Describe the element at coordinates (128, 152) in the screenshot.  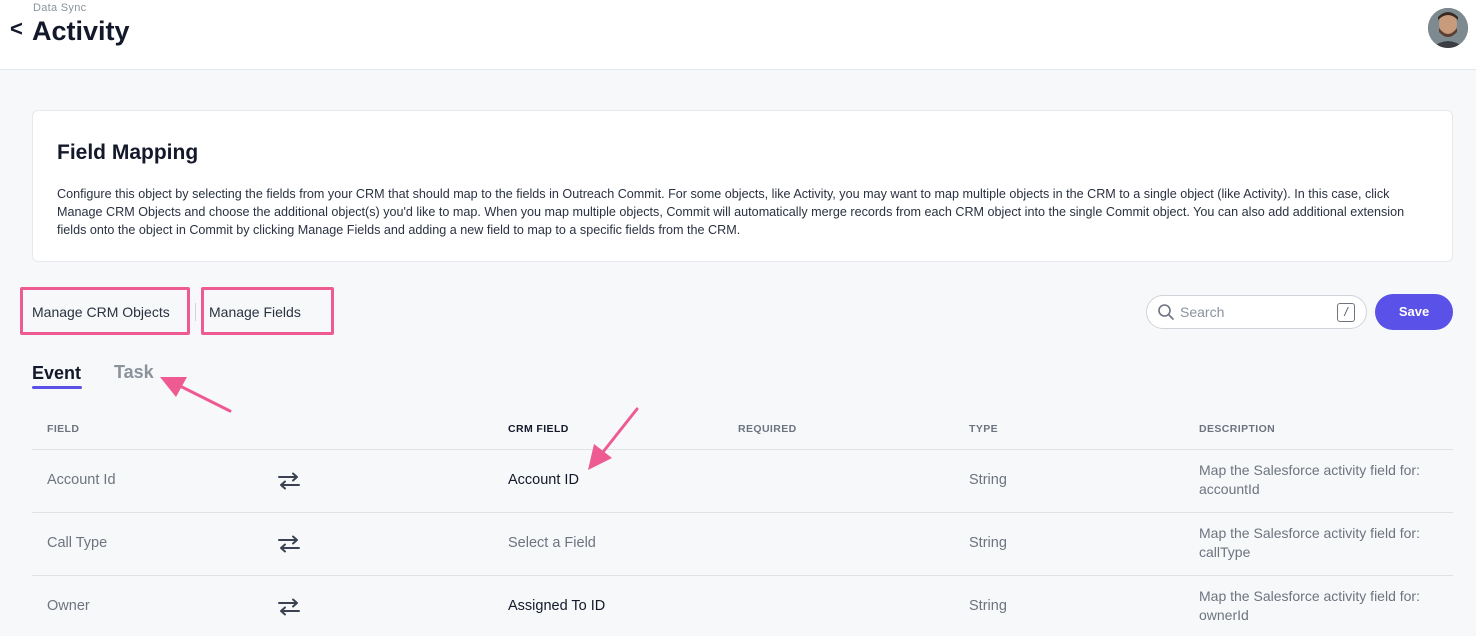
I see `card-title: Field Mapping` at that location.